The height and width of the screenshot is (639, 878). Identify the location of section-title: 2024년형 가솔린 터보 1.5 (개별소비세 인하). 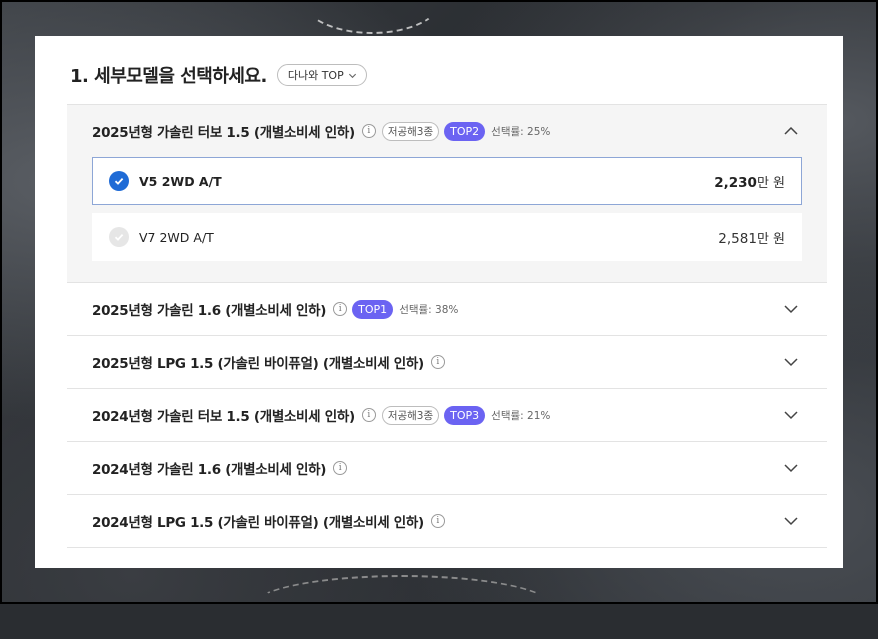
(223, 417).